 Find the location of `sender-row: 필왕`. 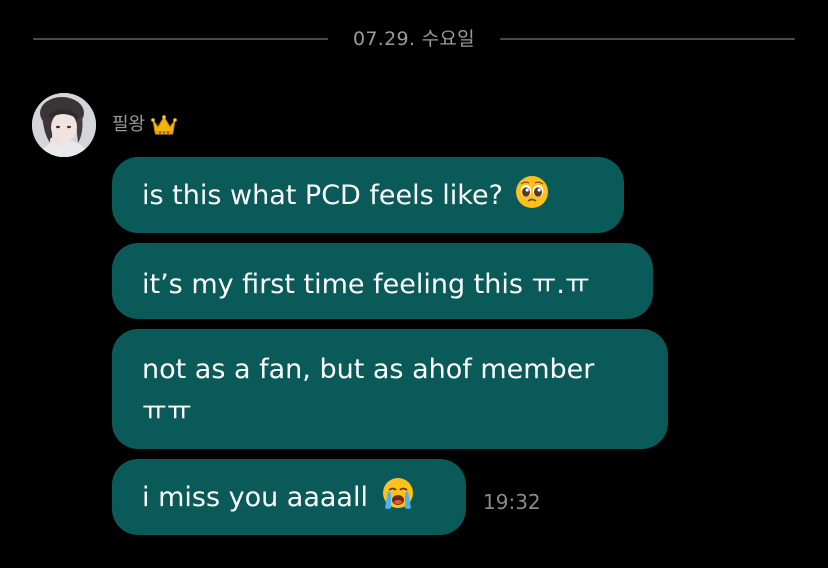

sender-row: 필왕 is located at coordinates (144, 125).